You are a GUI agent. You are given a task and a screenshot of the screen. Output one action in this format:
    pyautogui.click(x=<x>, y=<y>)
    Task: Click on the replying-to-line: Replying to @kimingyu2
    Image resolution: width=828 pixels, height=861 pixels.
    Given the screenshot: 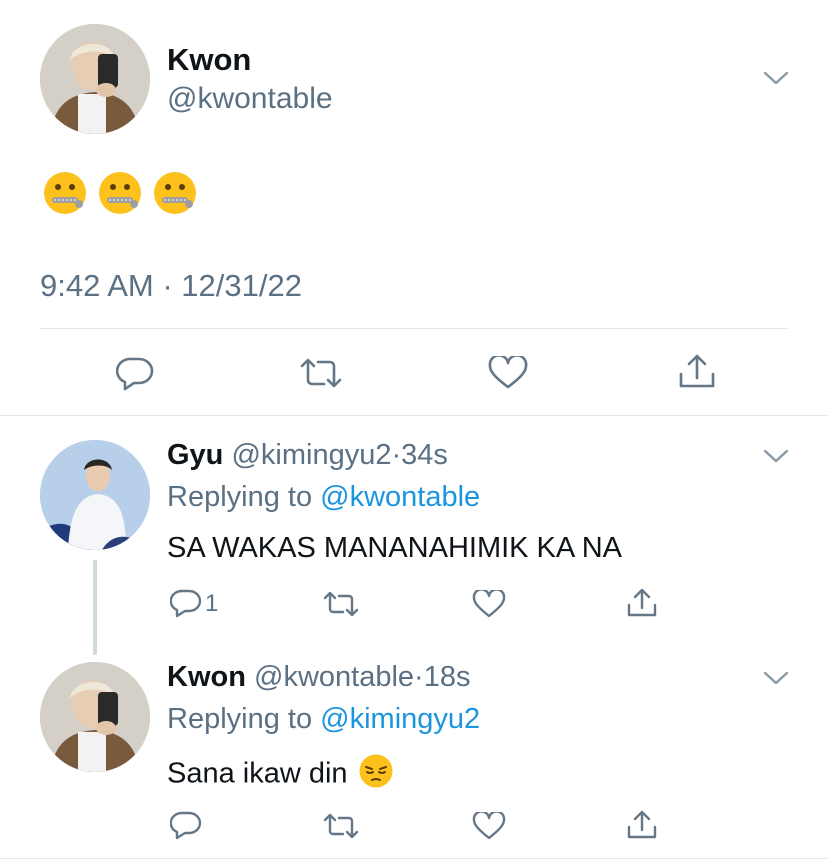 What is the action you would take?
    pyautogui.click(x=323, y=719)
    